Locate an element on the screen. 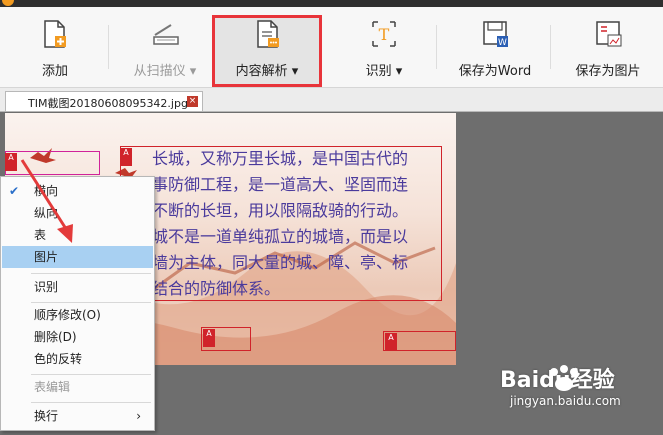 The width and height of the screenshot is (663, 435). menu-item-delete: 删除(D) is located at coordinates (77, 337).